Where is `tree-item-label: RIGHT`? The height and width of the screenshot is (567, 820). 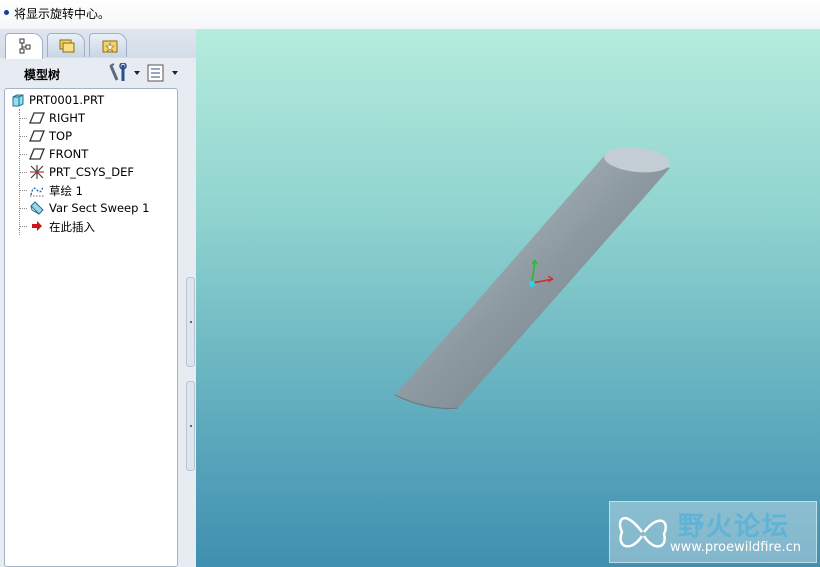
tree-item-label: RIGHT is located at coordinates (67, 118).